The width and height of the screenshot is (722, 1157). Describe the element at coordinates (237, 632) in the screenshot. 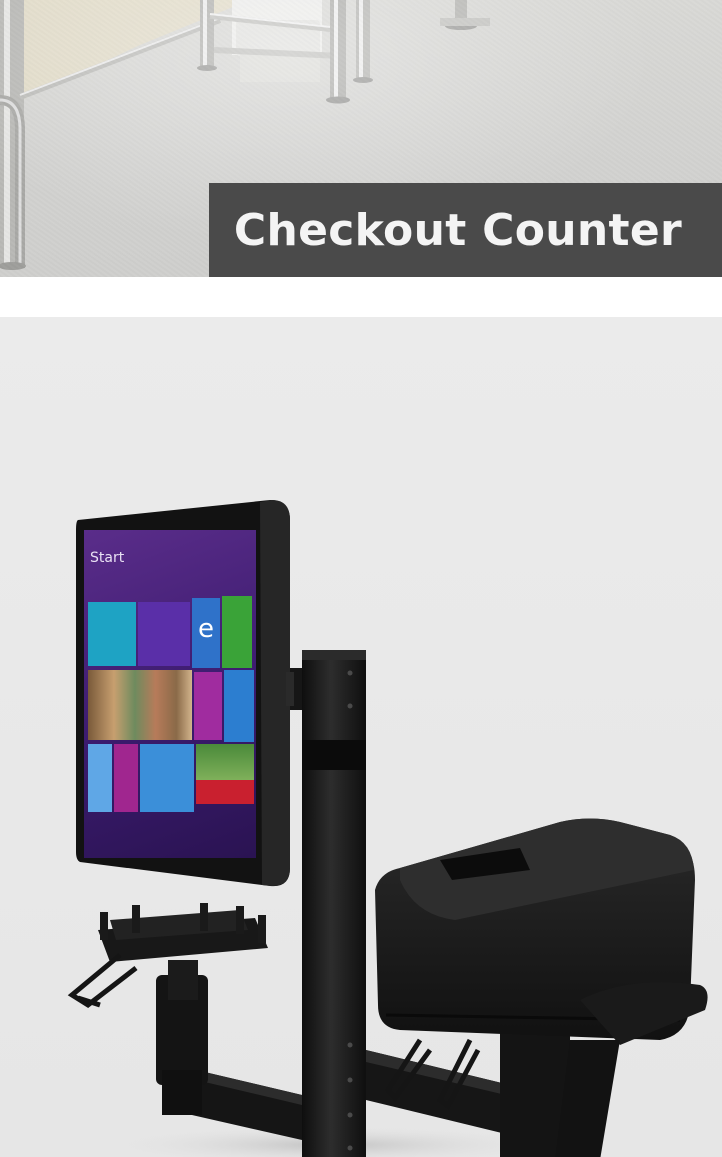

I see `tile-store-icon` at that location.